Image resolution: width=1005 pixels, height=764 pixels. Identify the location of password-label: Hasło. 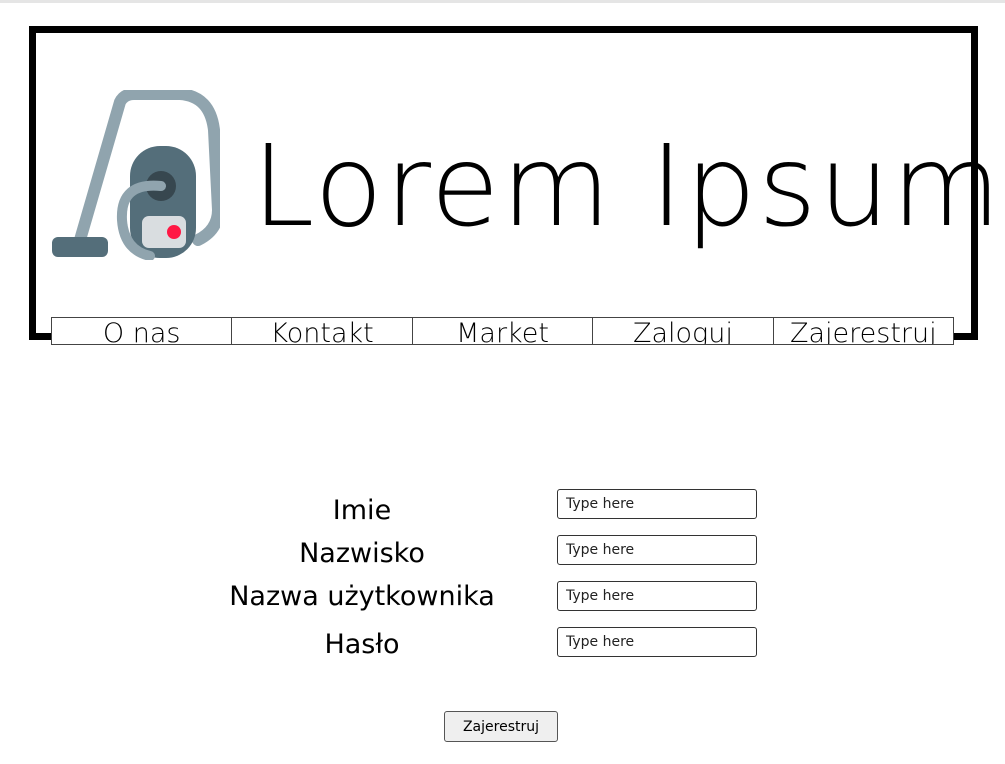
(362, 644).